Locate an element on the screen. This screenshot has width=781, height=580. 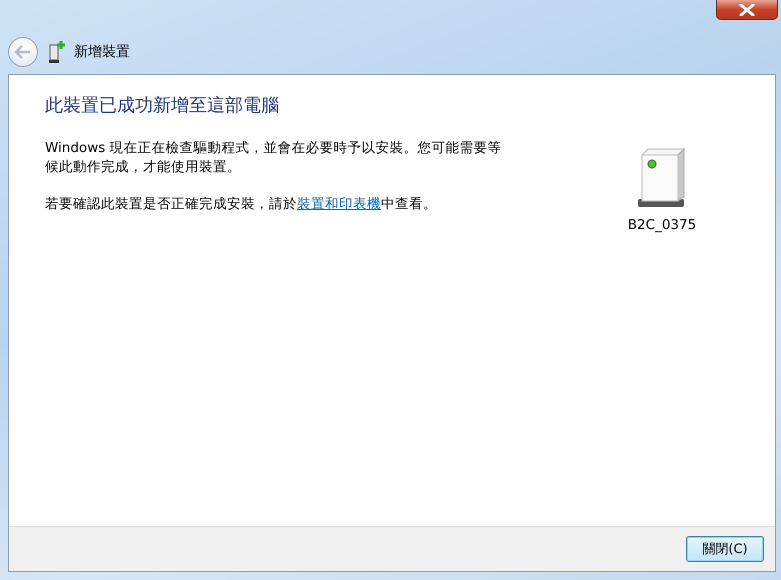
close-button is located at coordinates (747, 10).